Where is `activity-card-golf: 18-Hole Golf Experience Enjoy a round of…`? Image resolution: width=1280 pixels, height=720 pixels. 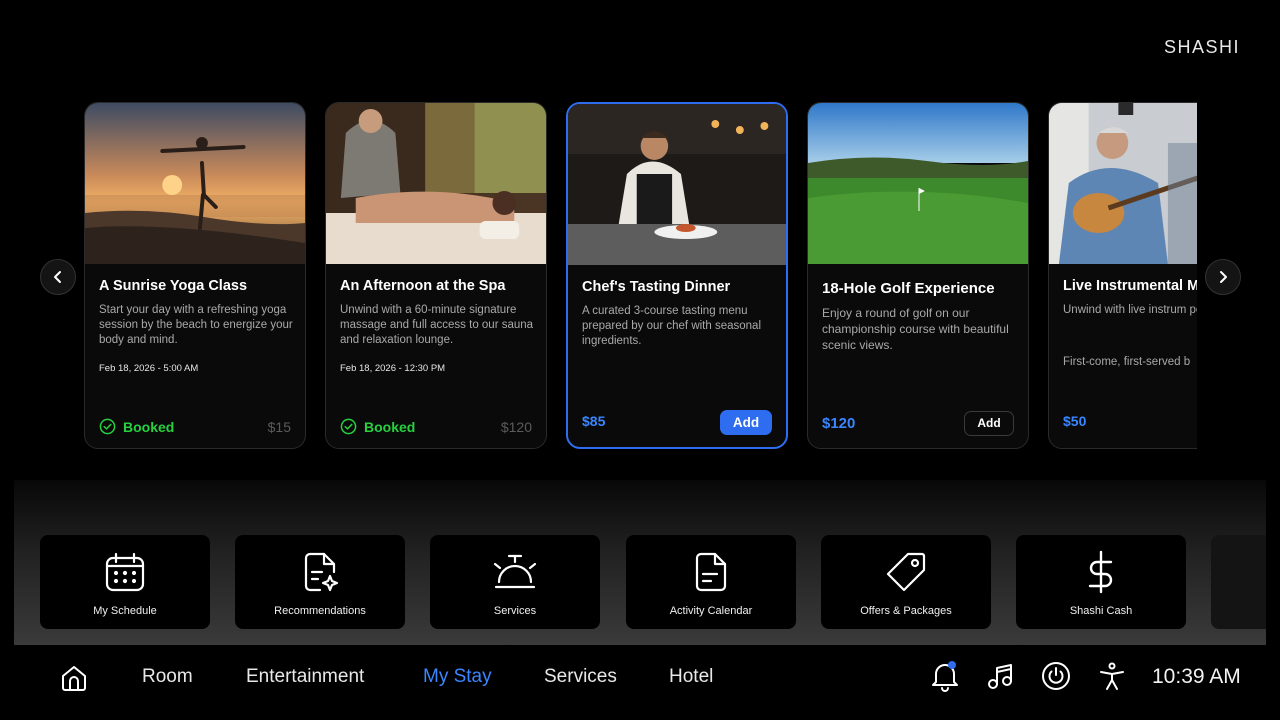 activity-card-golf: 18-Hole Golf Experience Enjoy a round of… is located at coordinates (918, 275).